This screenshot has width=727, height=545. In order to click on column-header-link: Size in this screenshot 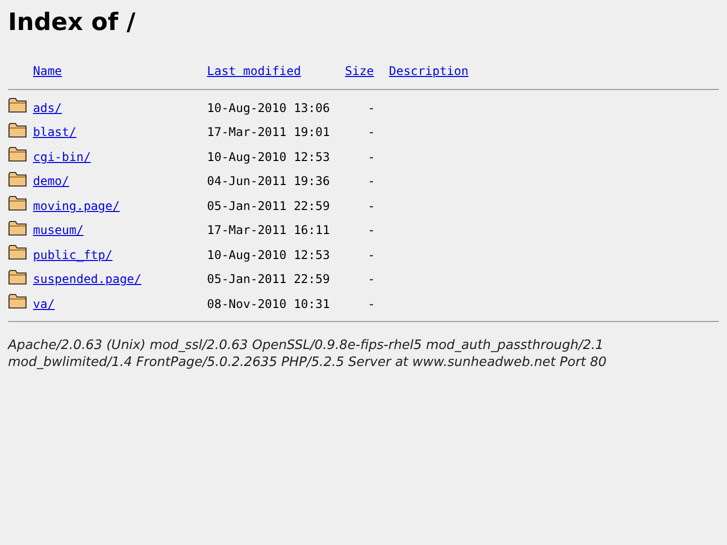, I will do `click(359, 71)`.